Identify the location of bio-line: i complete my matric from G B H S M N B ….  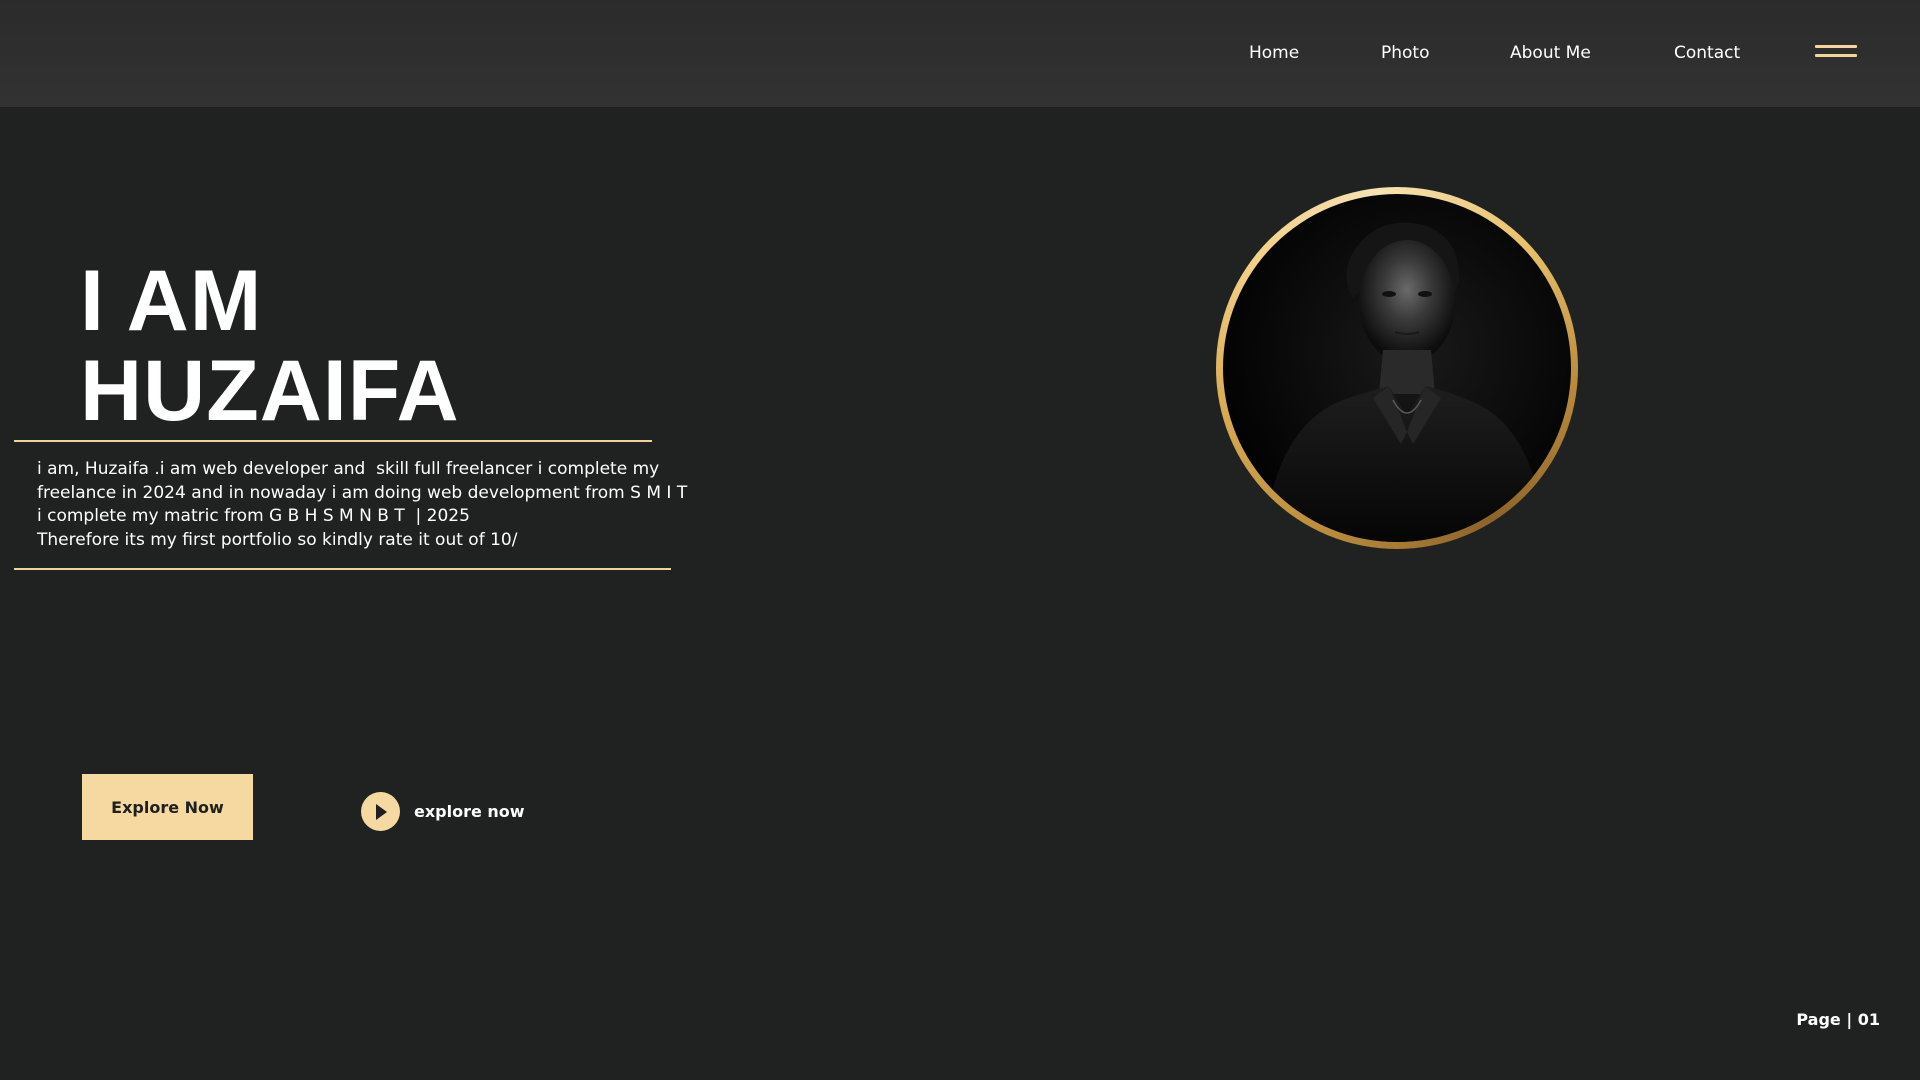
(253, 516).